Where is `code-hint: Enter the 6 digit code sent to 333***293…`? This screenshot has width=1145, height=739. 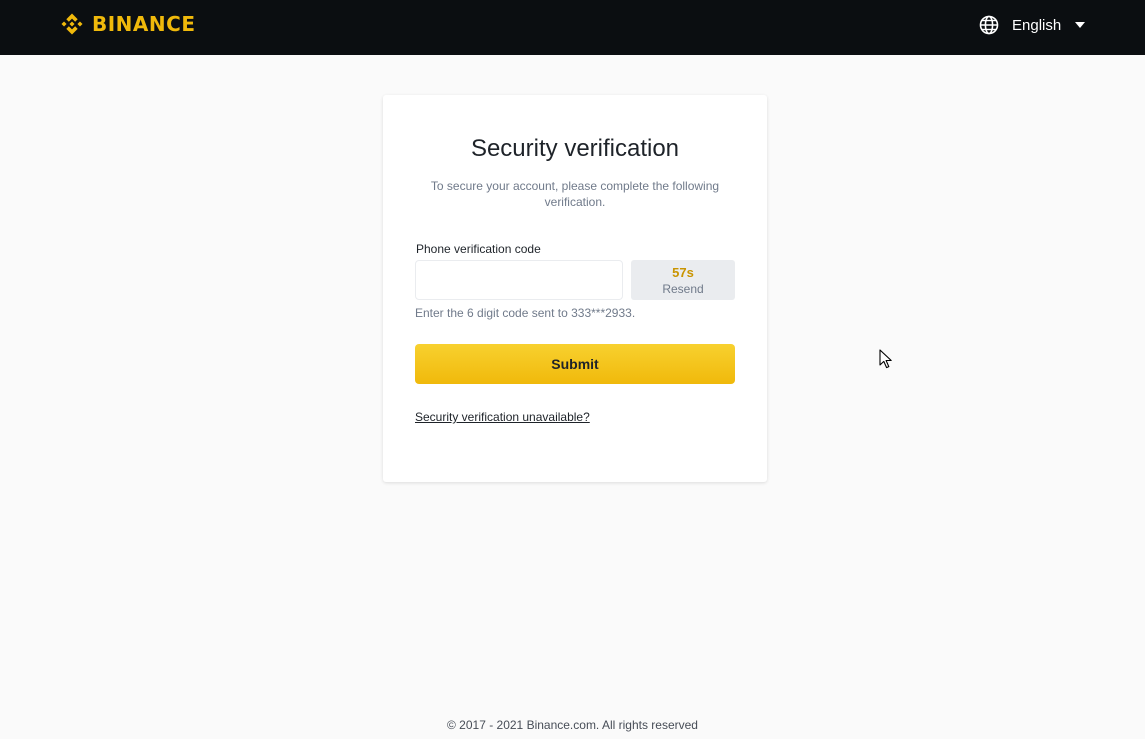
code-hint: Enter the 6 digit code sent to 333***293… is located at coordinates (525, 313).